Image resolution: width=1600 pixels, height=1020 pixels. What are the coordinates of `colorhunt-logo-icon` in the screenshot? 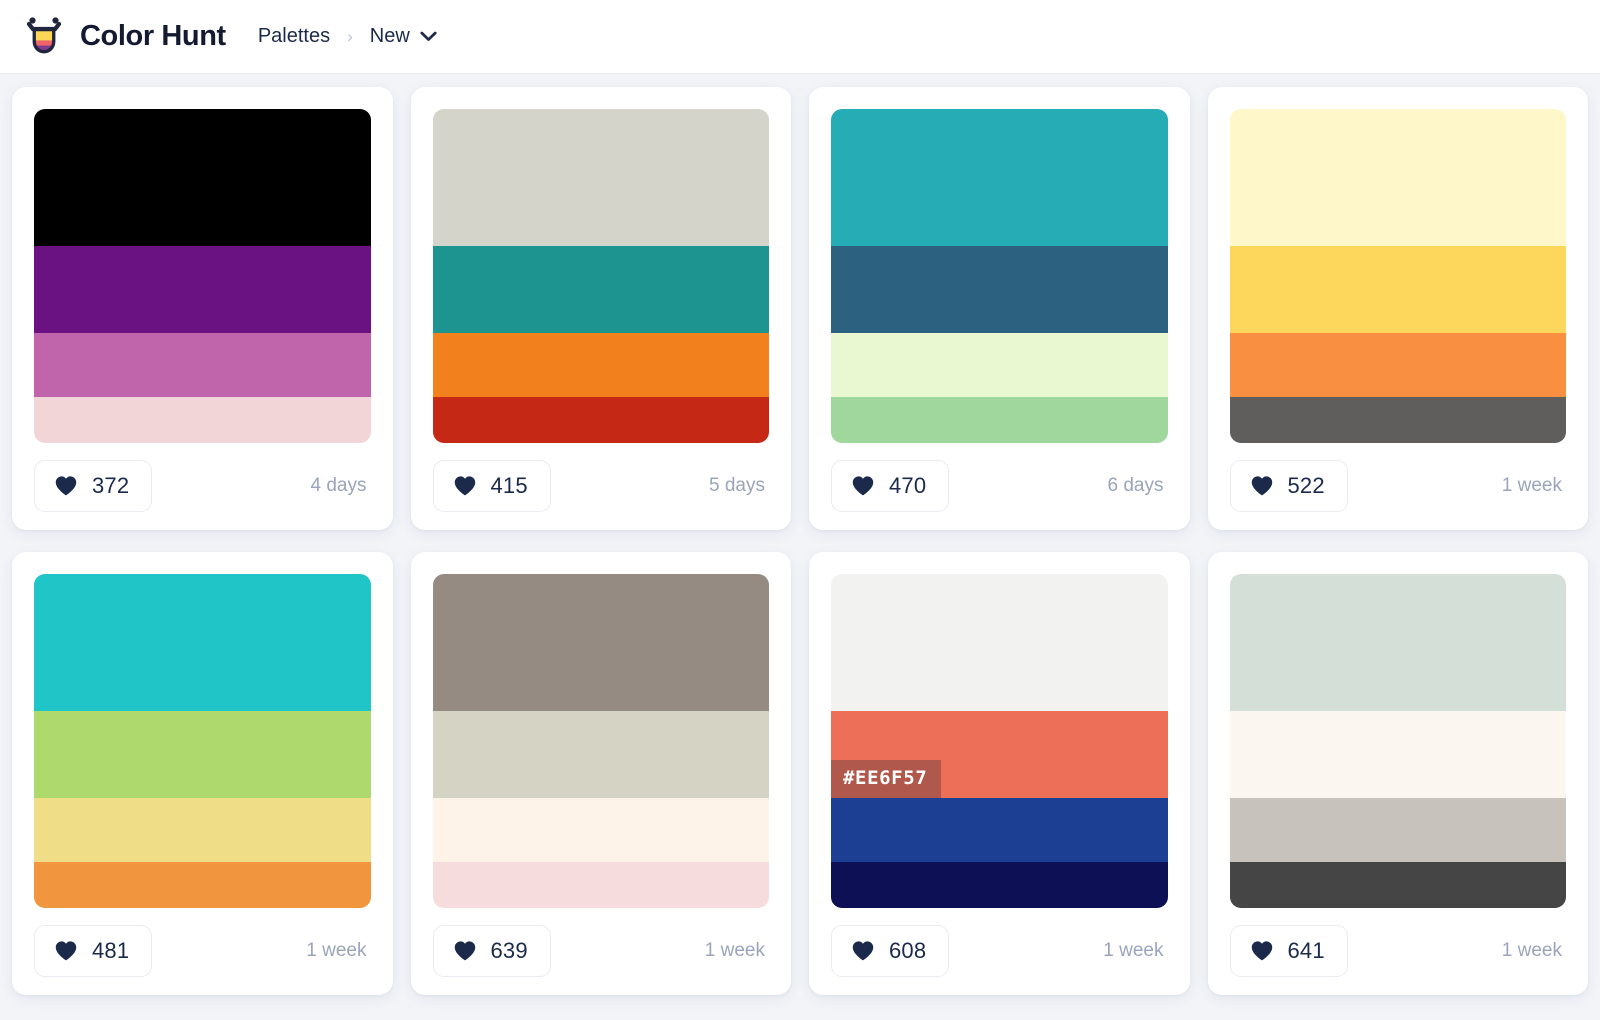 It's located at (44, 34).